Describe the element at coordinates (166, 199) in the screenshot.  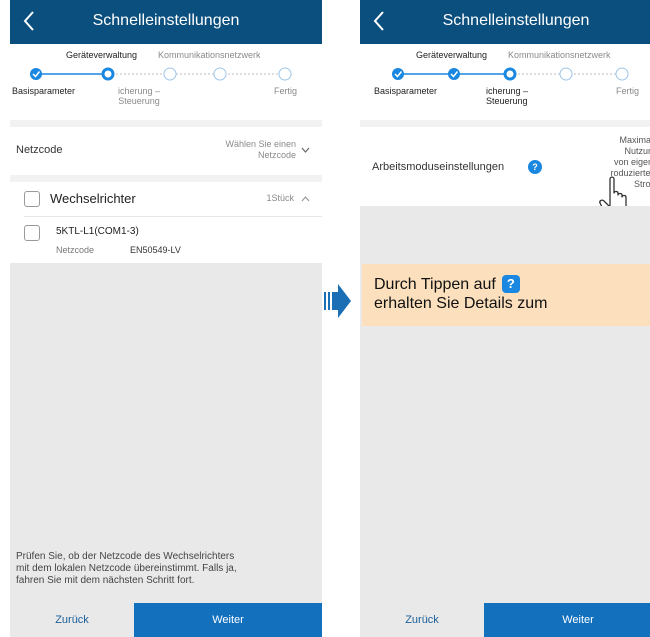
I see `group-header-inverter: Wechselrichter 1Stück` at that location.